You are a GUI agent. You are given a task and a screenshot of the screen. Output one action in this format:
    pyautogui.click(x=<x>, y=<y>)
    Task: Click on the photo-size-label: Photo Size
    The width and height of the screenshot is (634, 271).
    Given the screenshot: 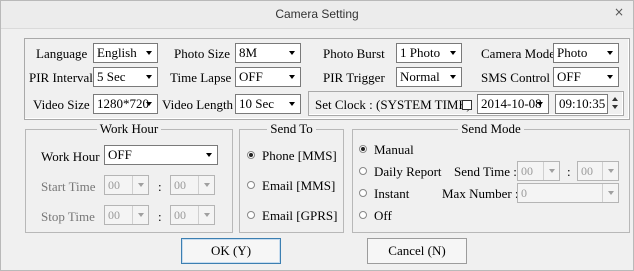 What is the action you would take?
    pyautogui.click(x=202, y=53)
    